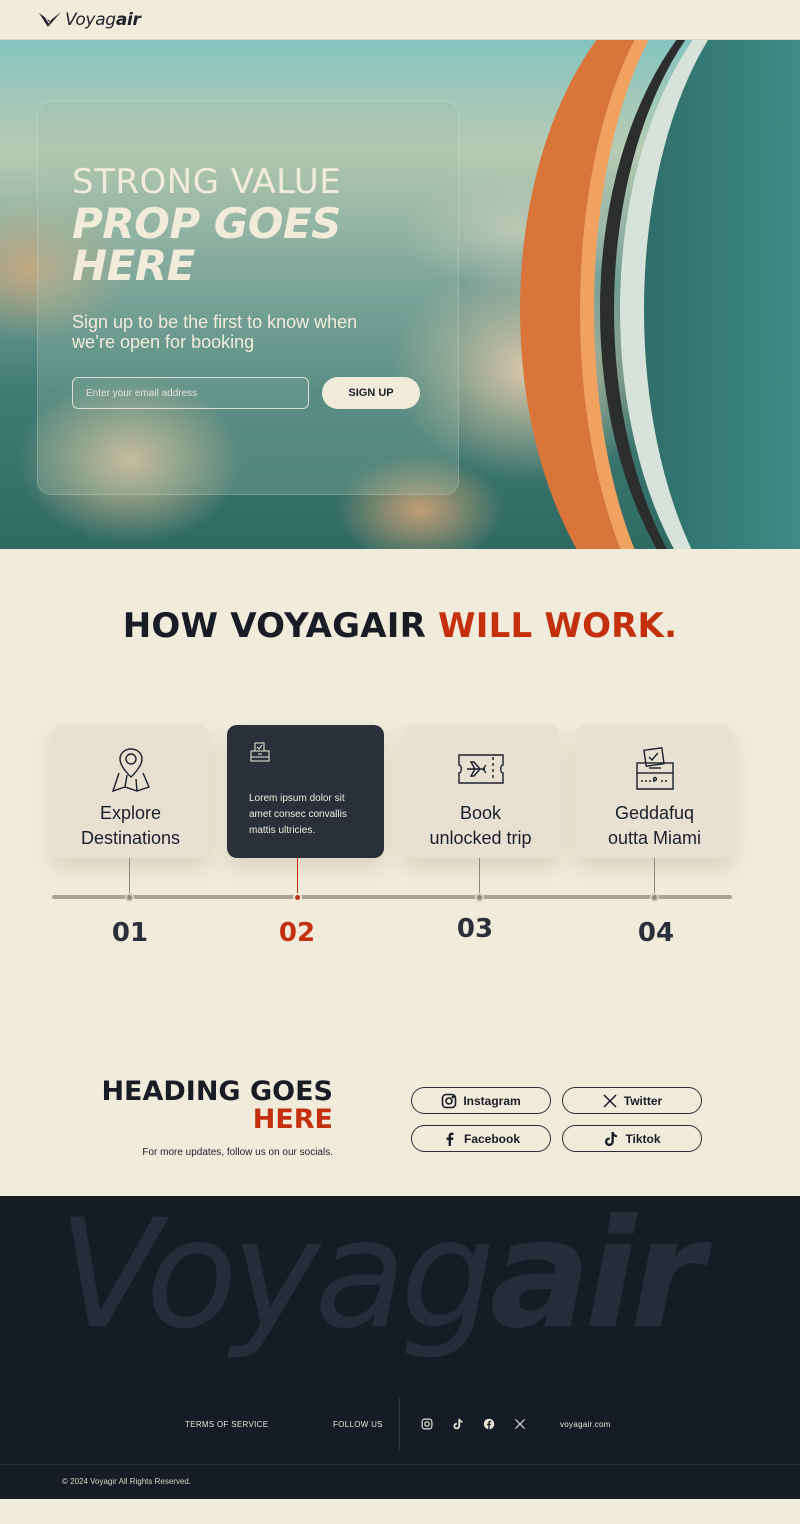 This screenshot has width=800, height=1524. What do you see at coordinates (656, 933) in the screenshot?
I see `step-number: 04` at bounding box center [656, 933].